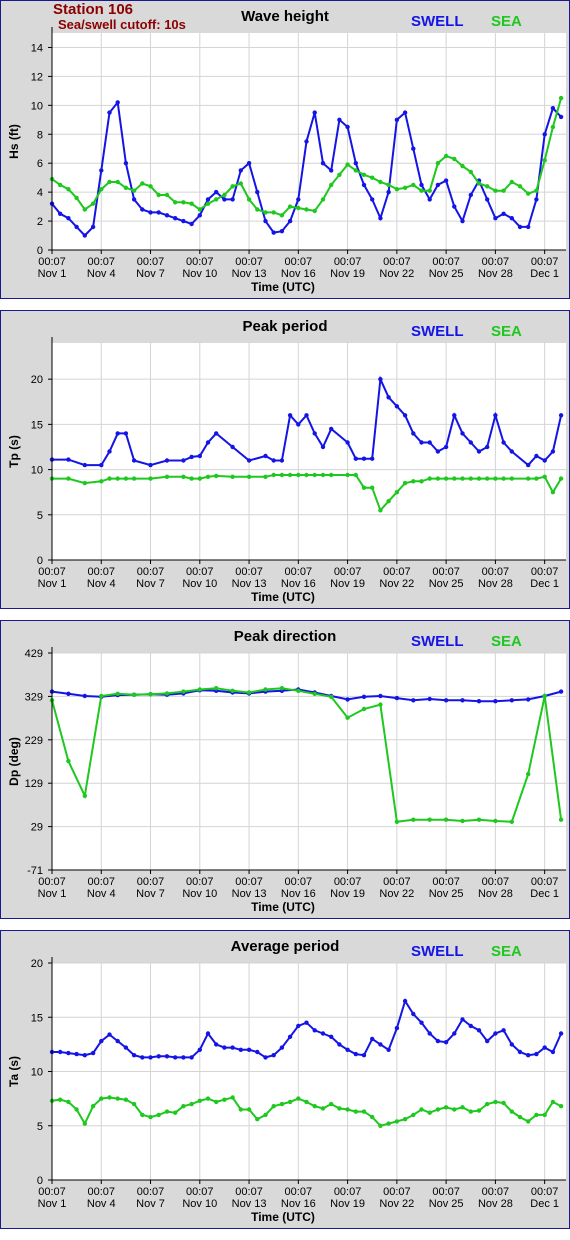  Describe the element at coordinates (101, 584) in the screenshot. I see `x-tick-date: Nov 4` at that location.